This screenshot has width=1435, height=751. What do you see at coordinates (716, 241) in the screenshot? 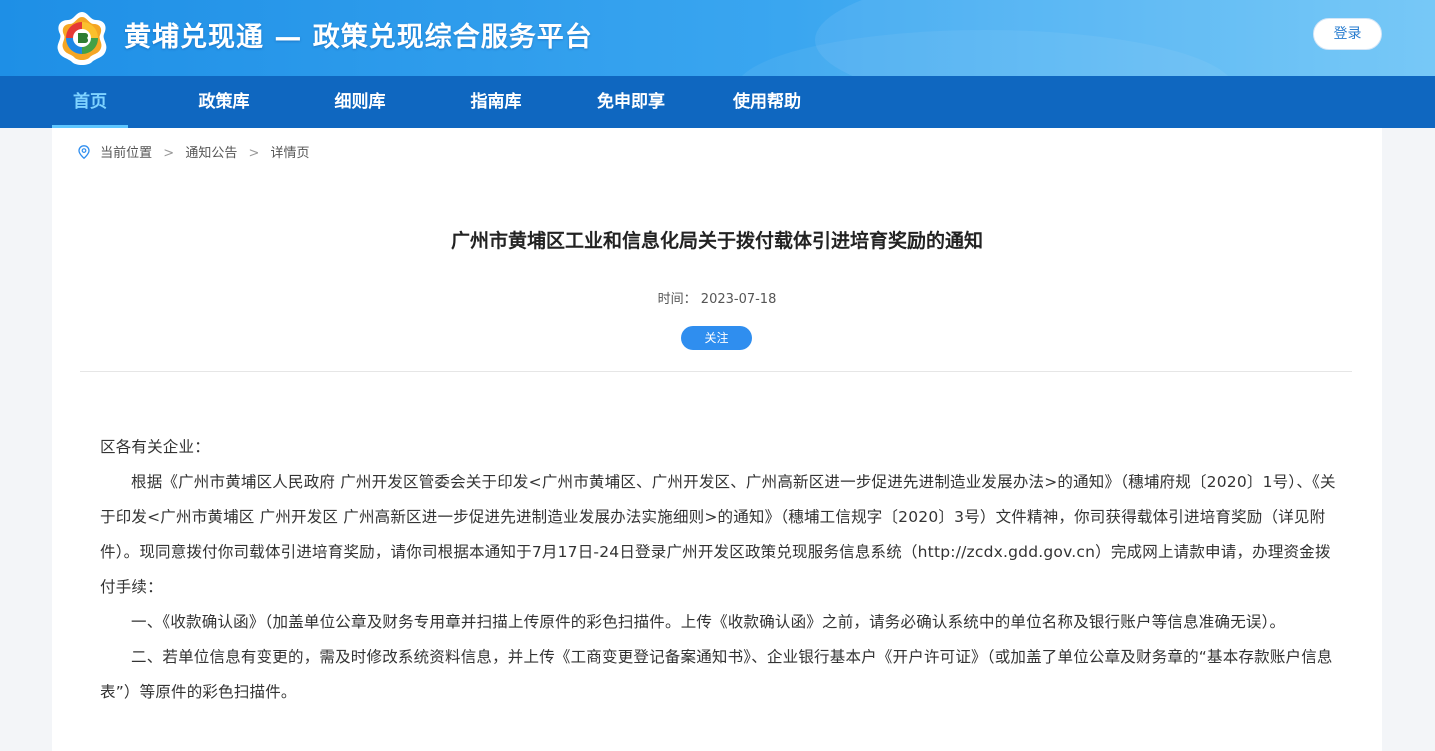
I see `article-title: 广州市黄埔区工业和信息化局关于拨付载体引进培育奖励的通知` at bounding box center [716, 241].